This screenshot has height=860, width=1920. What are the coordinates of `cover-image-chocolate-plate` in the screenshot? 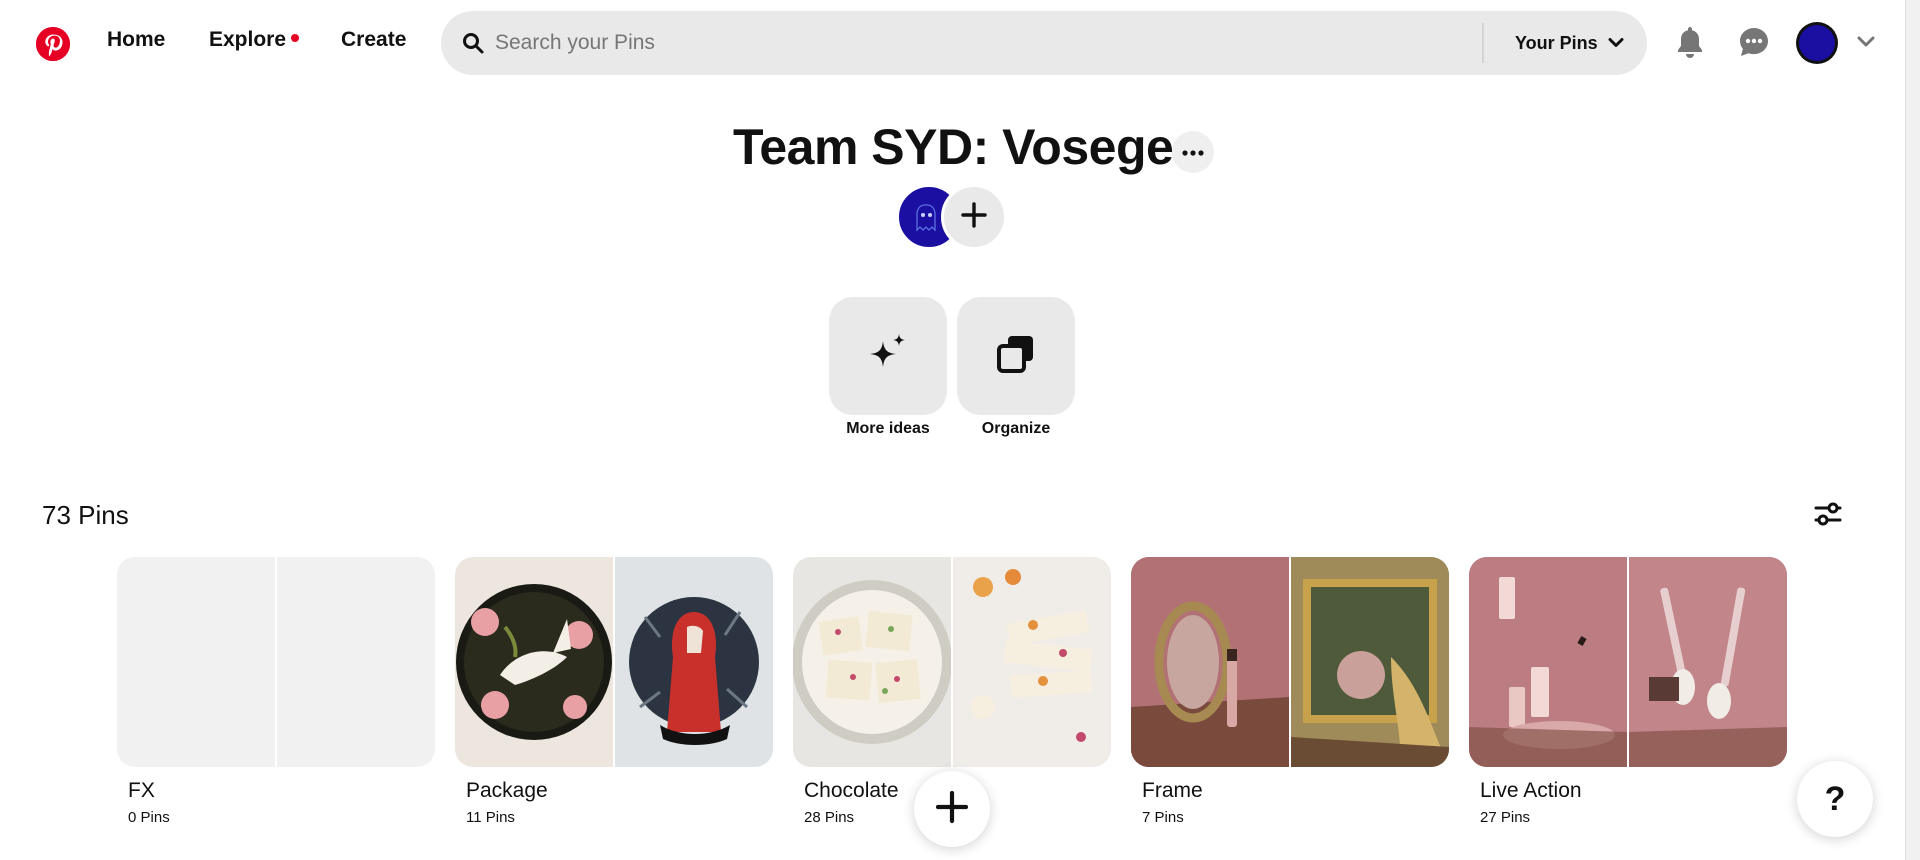 It's located at (872, 662).